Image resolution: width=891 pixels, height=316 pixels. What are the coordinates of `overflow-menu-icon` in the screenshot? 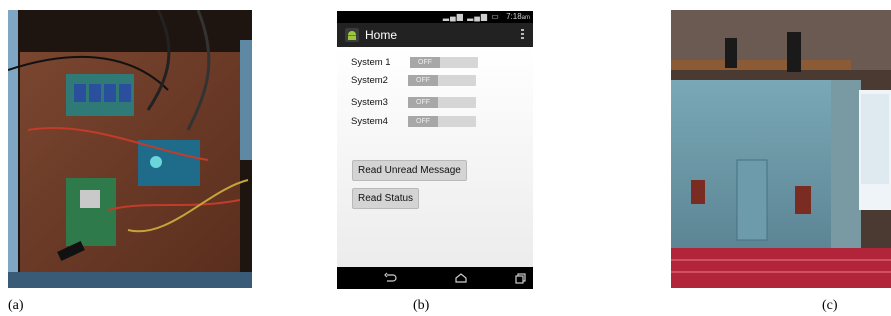 It's located at (523, 35).